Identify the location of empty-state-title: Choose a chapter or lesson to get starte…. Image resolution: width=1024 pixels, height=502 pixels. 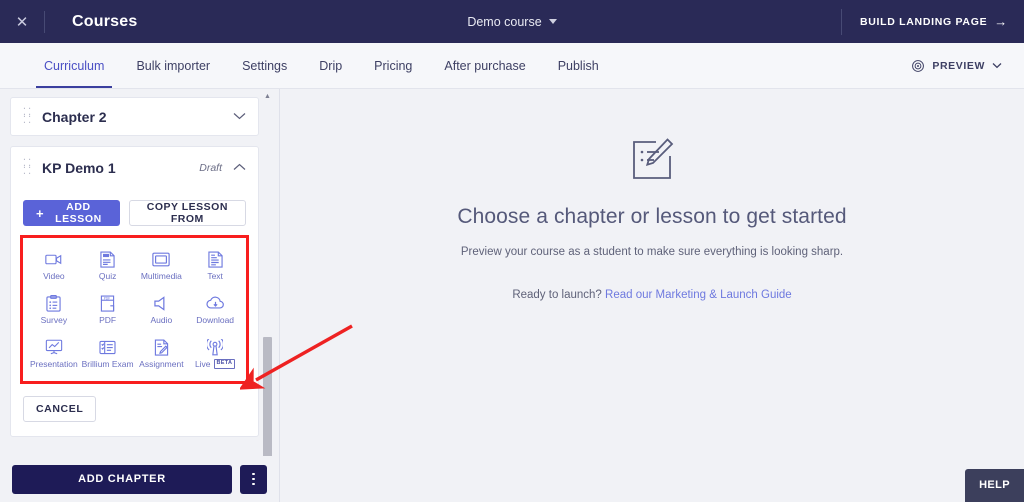
(652, 216).